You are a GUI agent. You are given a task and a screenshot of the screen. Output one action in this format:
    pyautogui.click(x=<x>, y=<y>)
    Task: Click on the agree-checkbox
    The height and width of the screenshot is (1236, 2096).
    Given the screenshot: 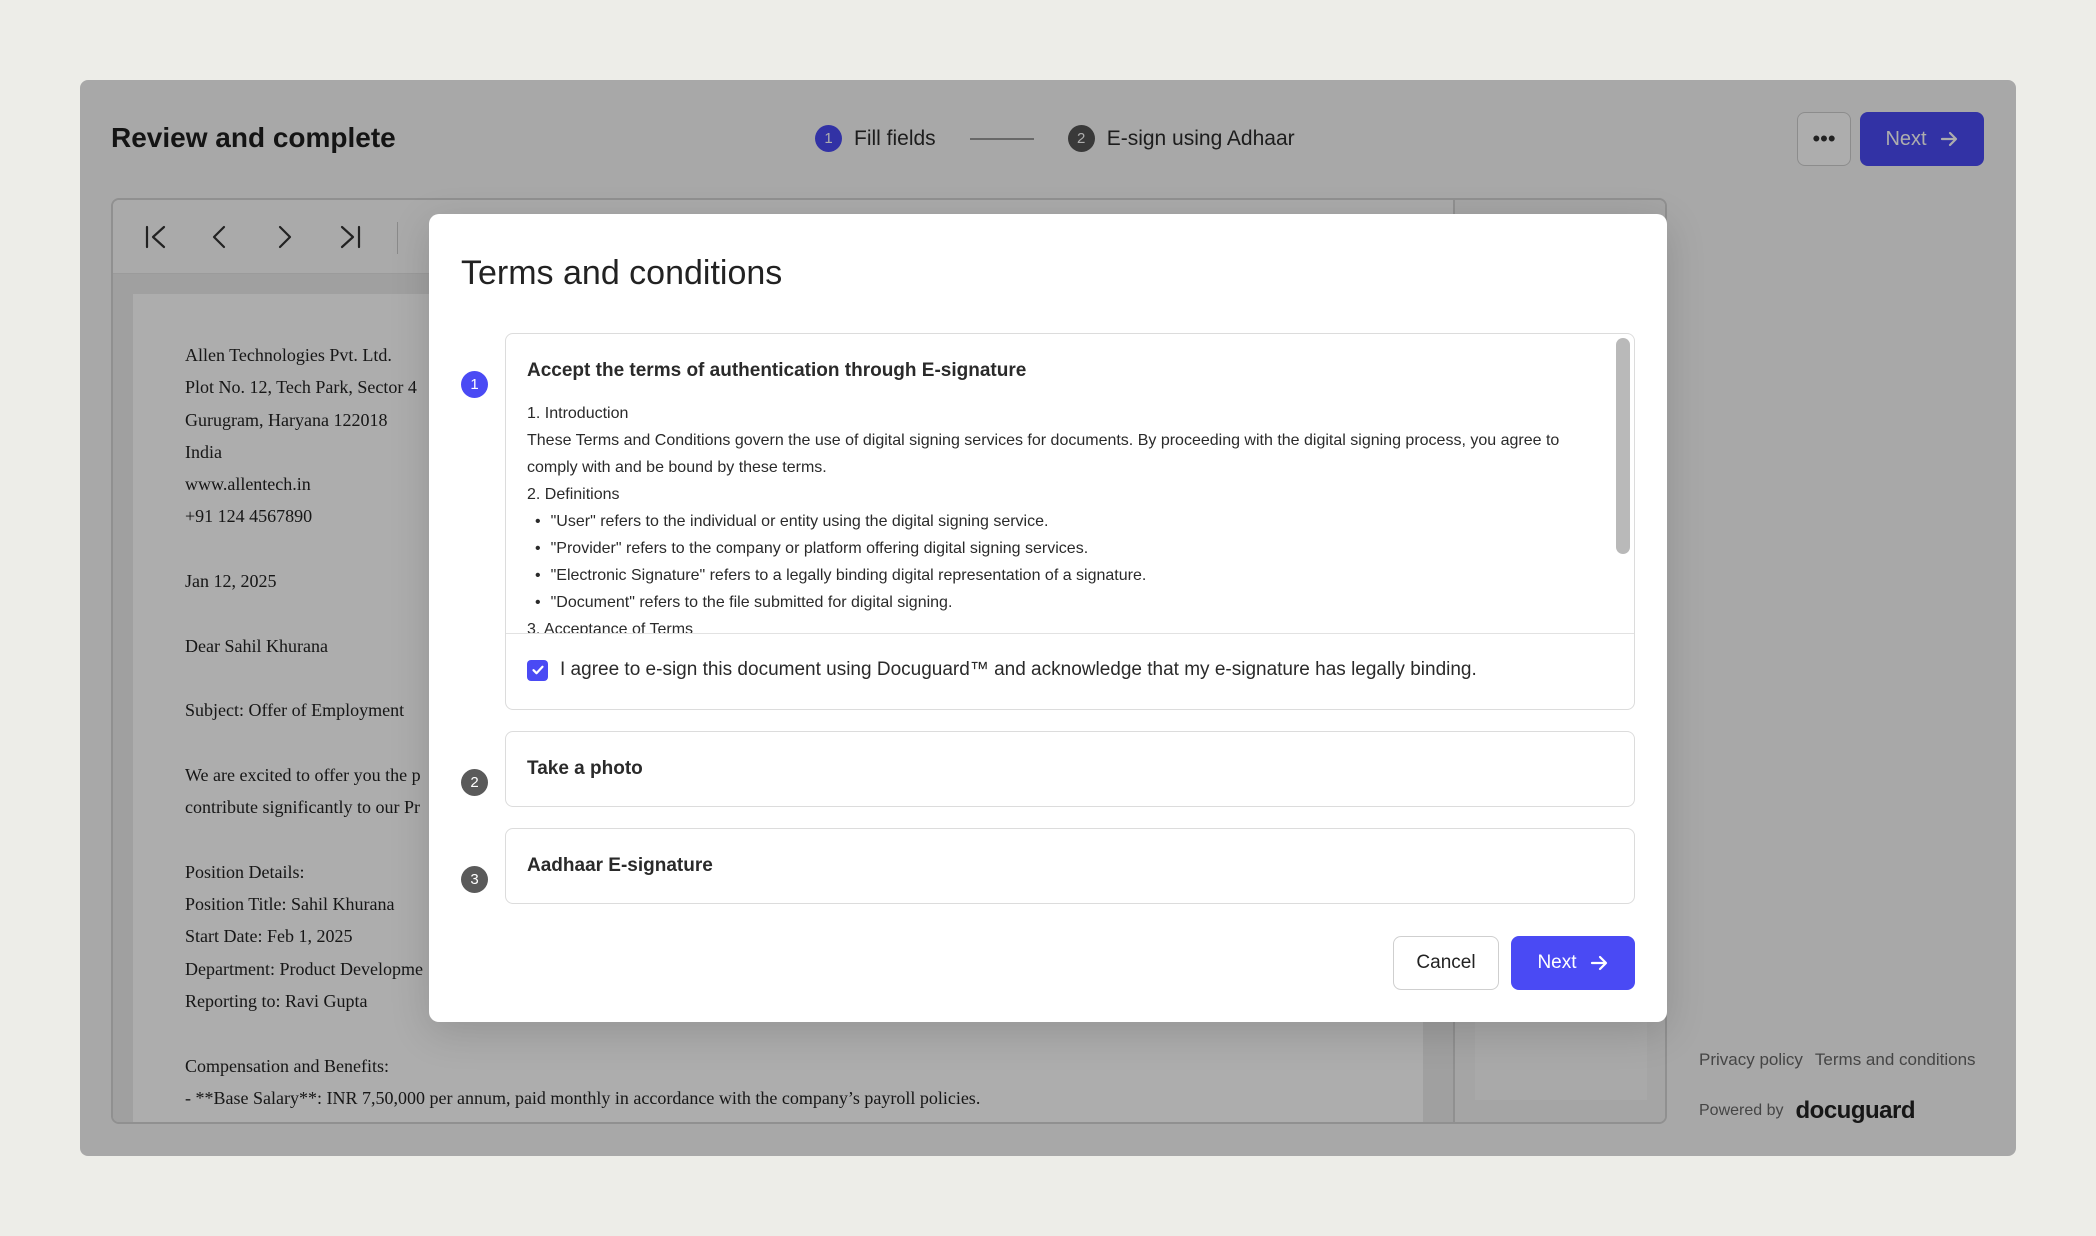 What is the action you would take?
    pyautogui.click(x=537, y=670)
    